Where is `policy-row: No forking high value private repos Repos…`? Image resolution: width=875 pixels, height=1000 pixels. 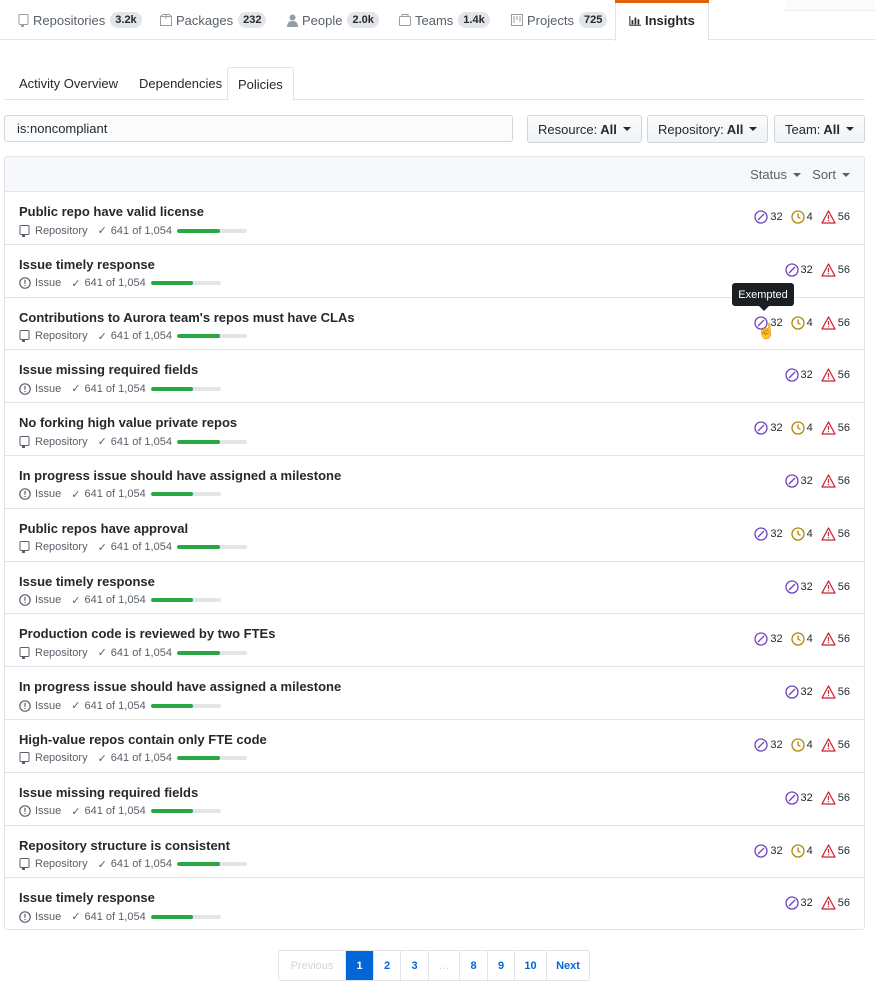 policy-row: No forking high value private repos Repos… is located at coordinates (434, 429).